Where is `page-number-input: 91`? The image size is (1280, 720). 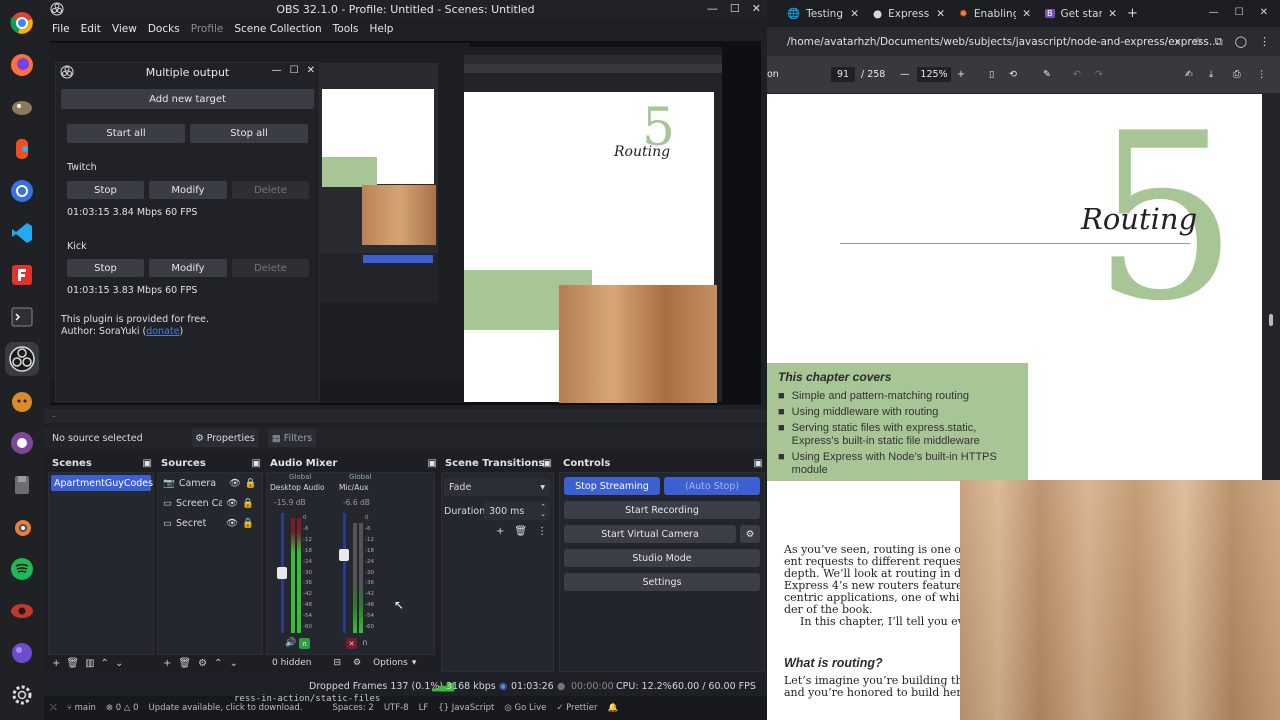 page-number-input: 91 is located at coordinates (843, 74).